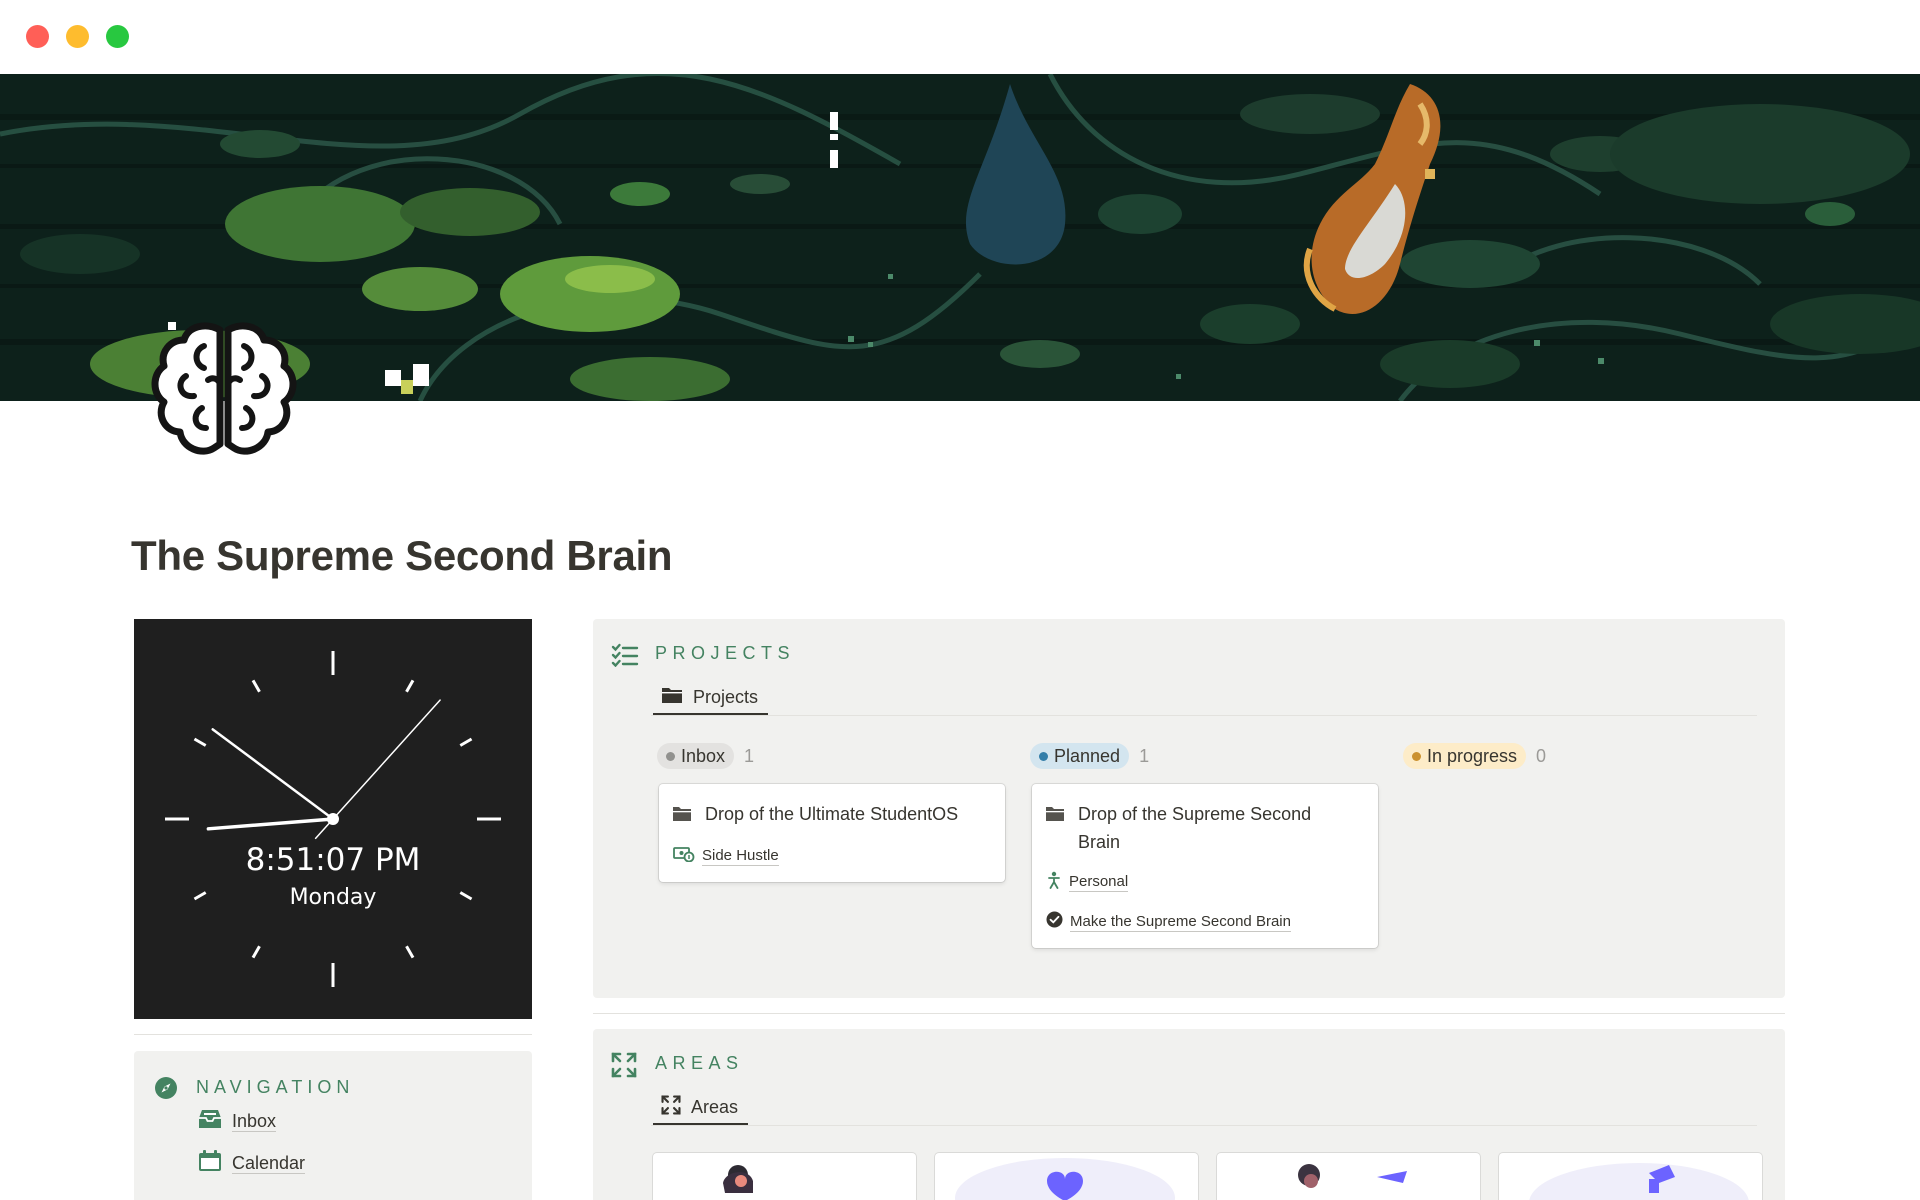 The height and width of the screenshot is (1200, 1920). I want to click on nav-item-label: Inbox, so click(254, 1121).